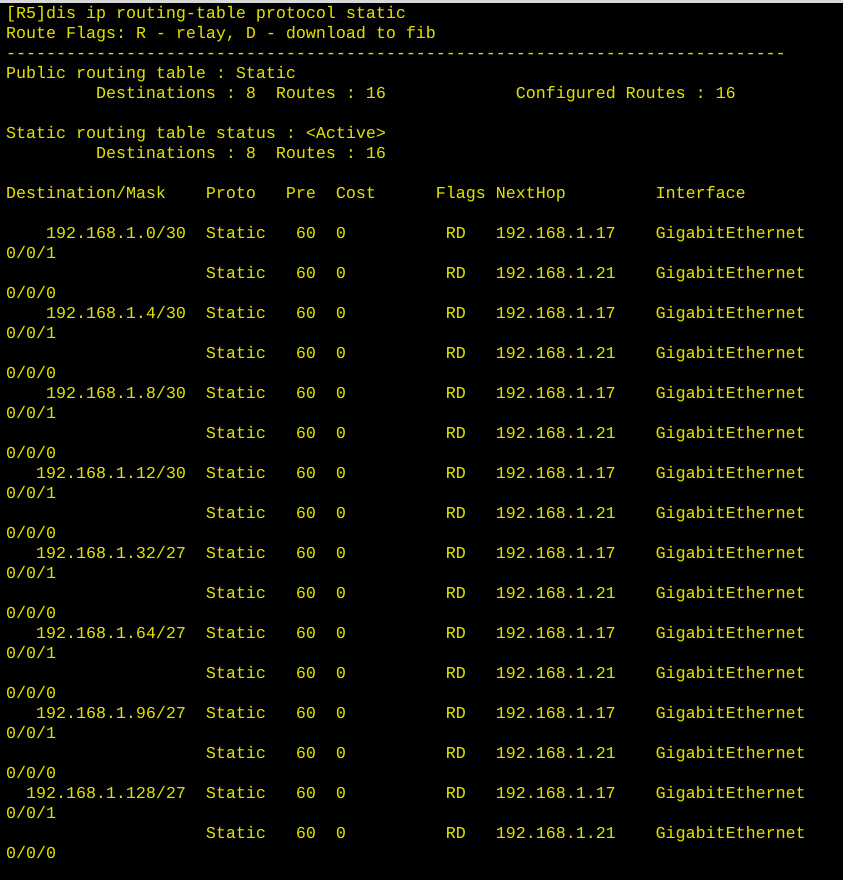  I want to click on table-title: Public routing table : Static, so click(151, 75).